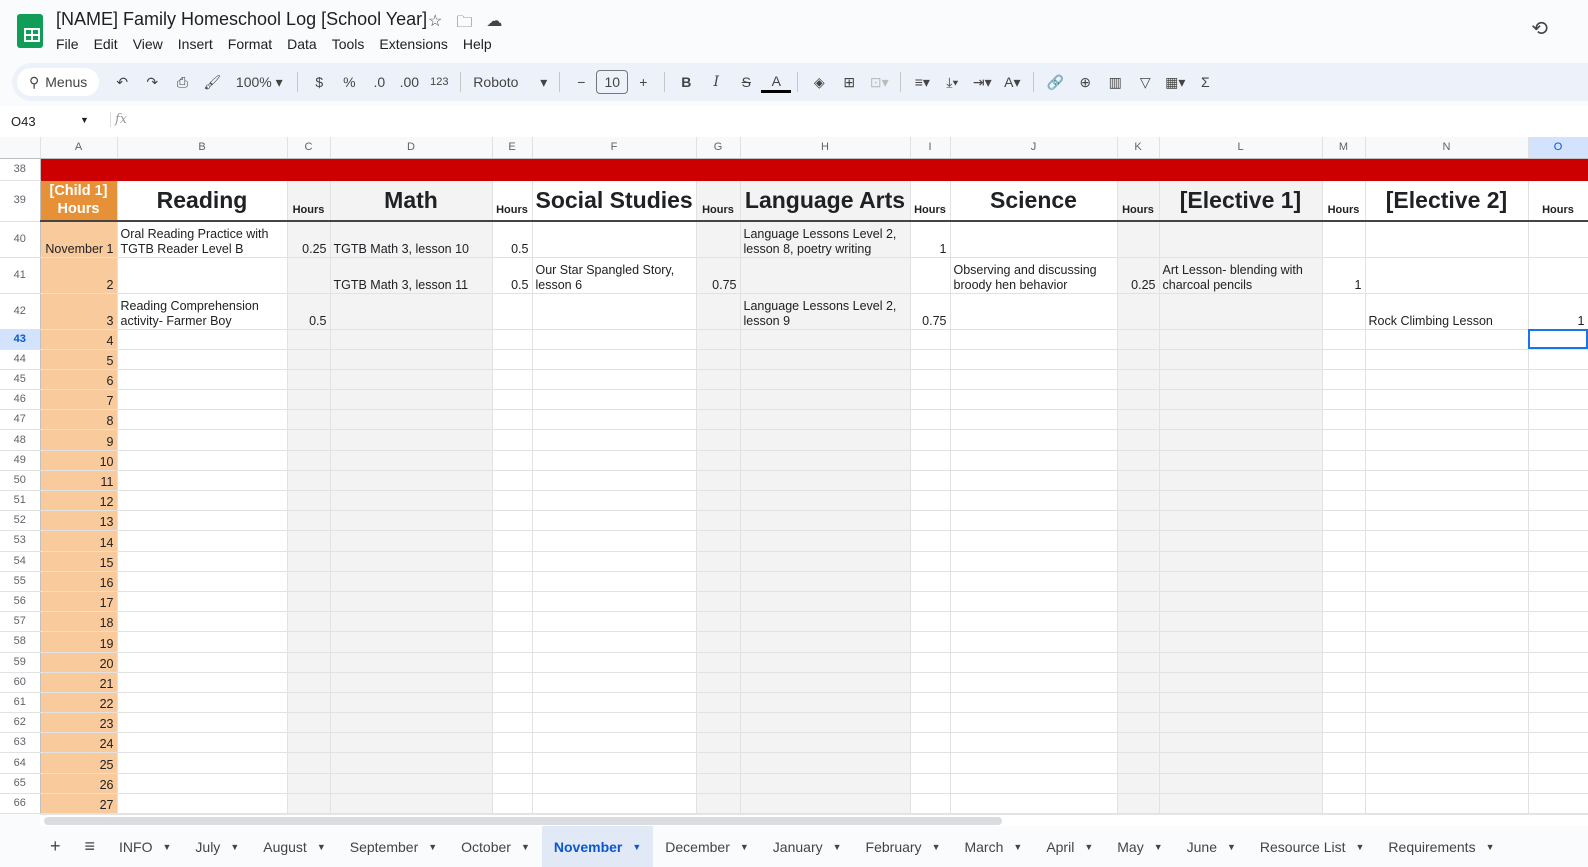 The image size is (1588, 867). I want to click on row-number: 59, so click(20, 662).